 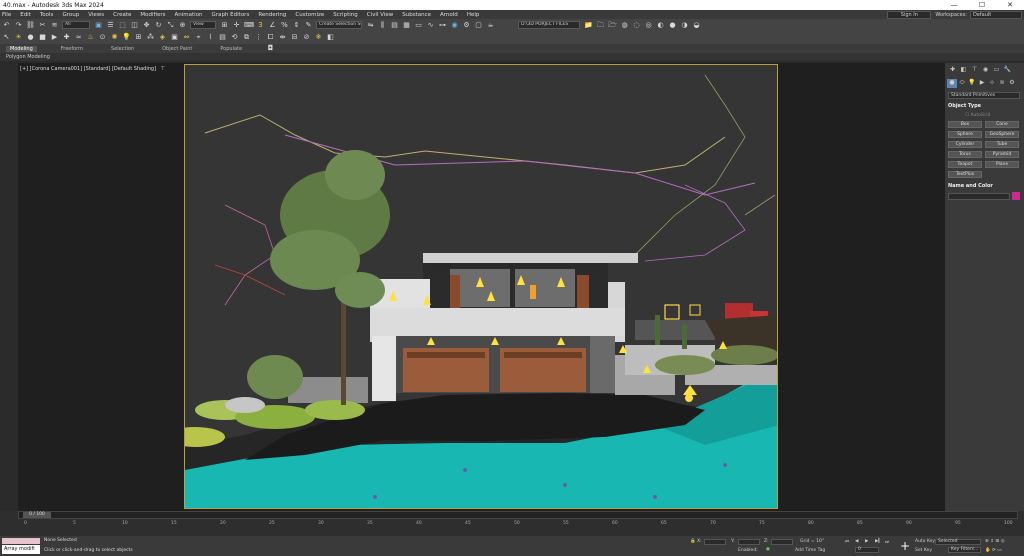 I want to click on corona-icon-4: ◐, so click(x=660, y=25).